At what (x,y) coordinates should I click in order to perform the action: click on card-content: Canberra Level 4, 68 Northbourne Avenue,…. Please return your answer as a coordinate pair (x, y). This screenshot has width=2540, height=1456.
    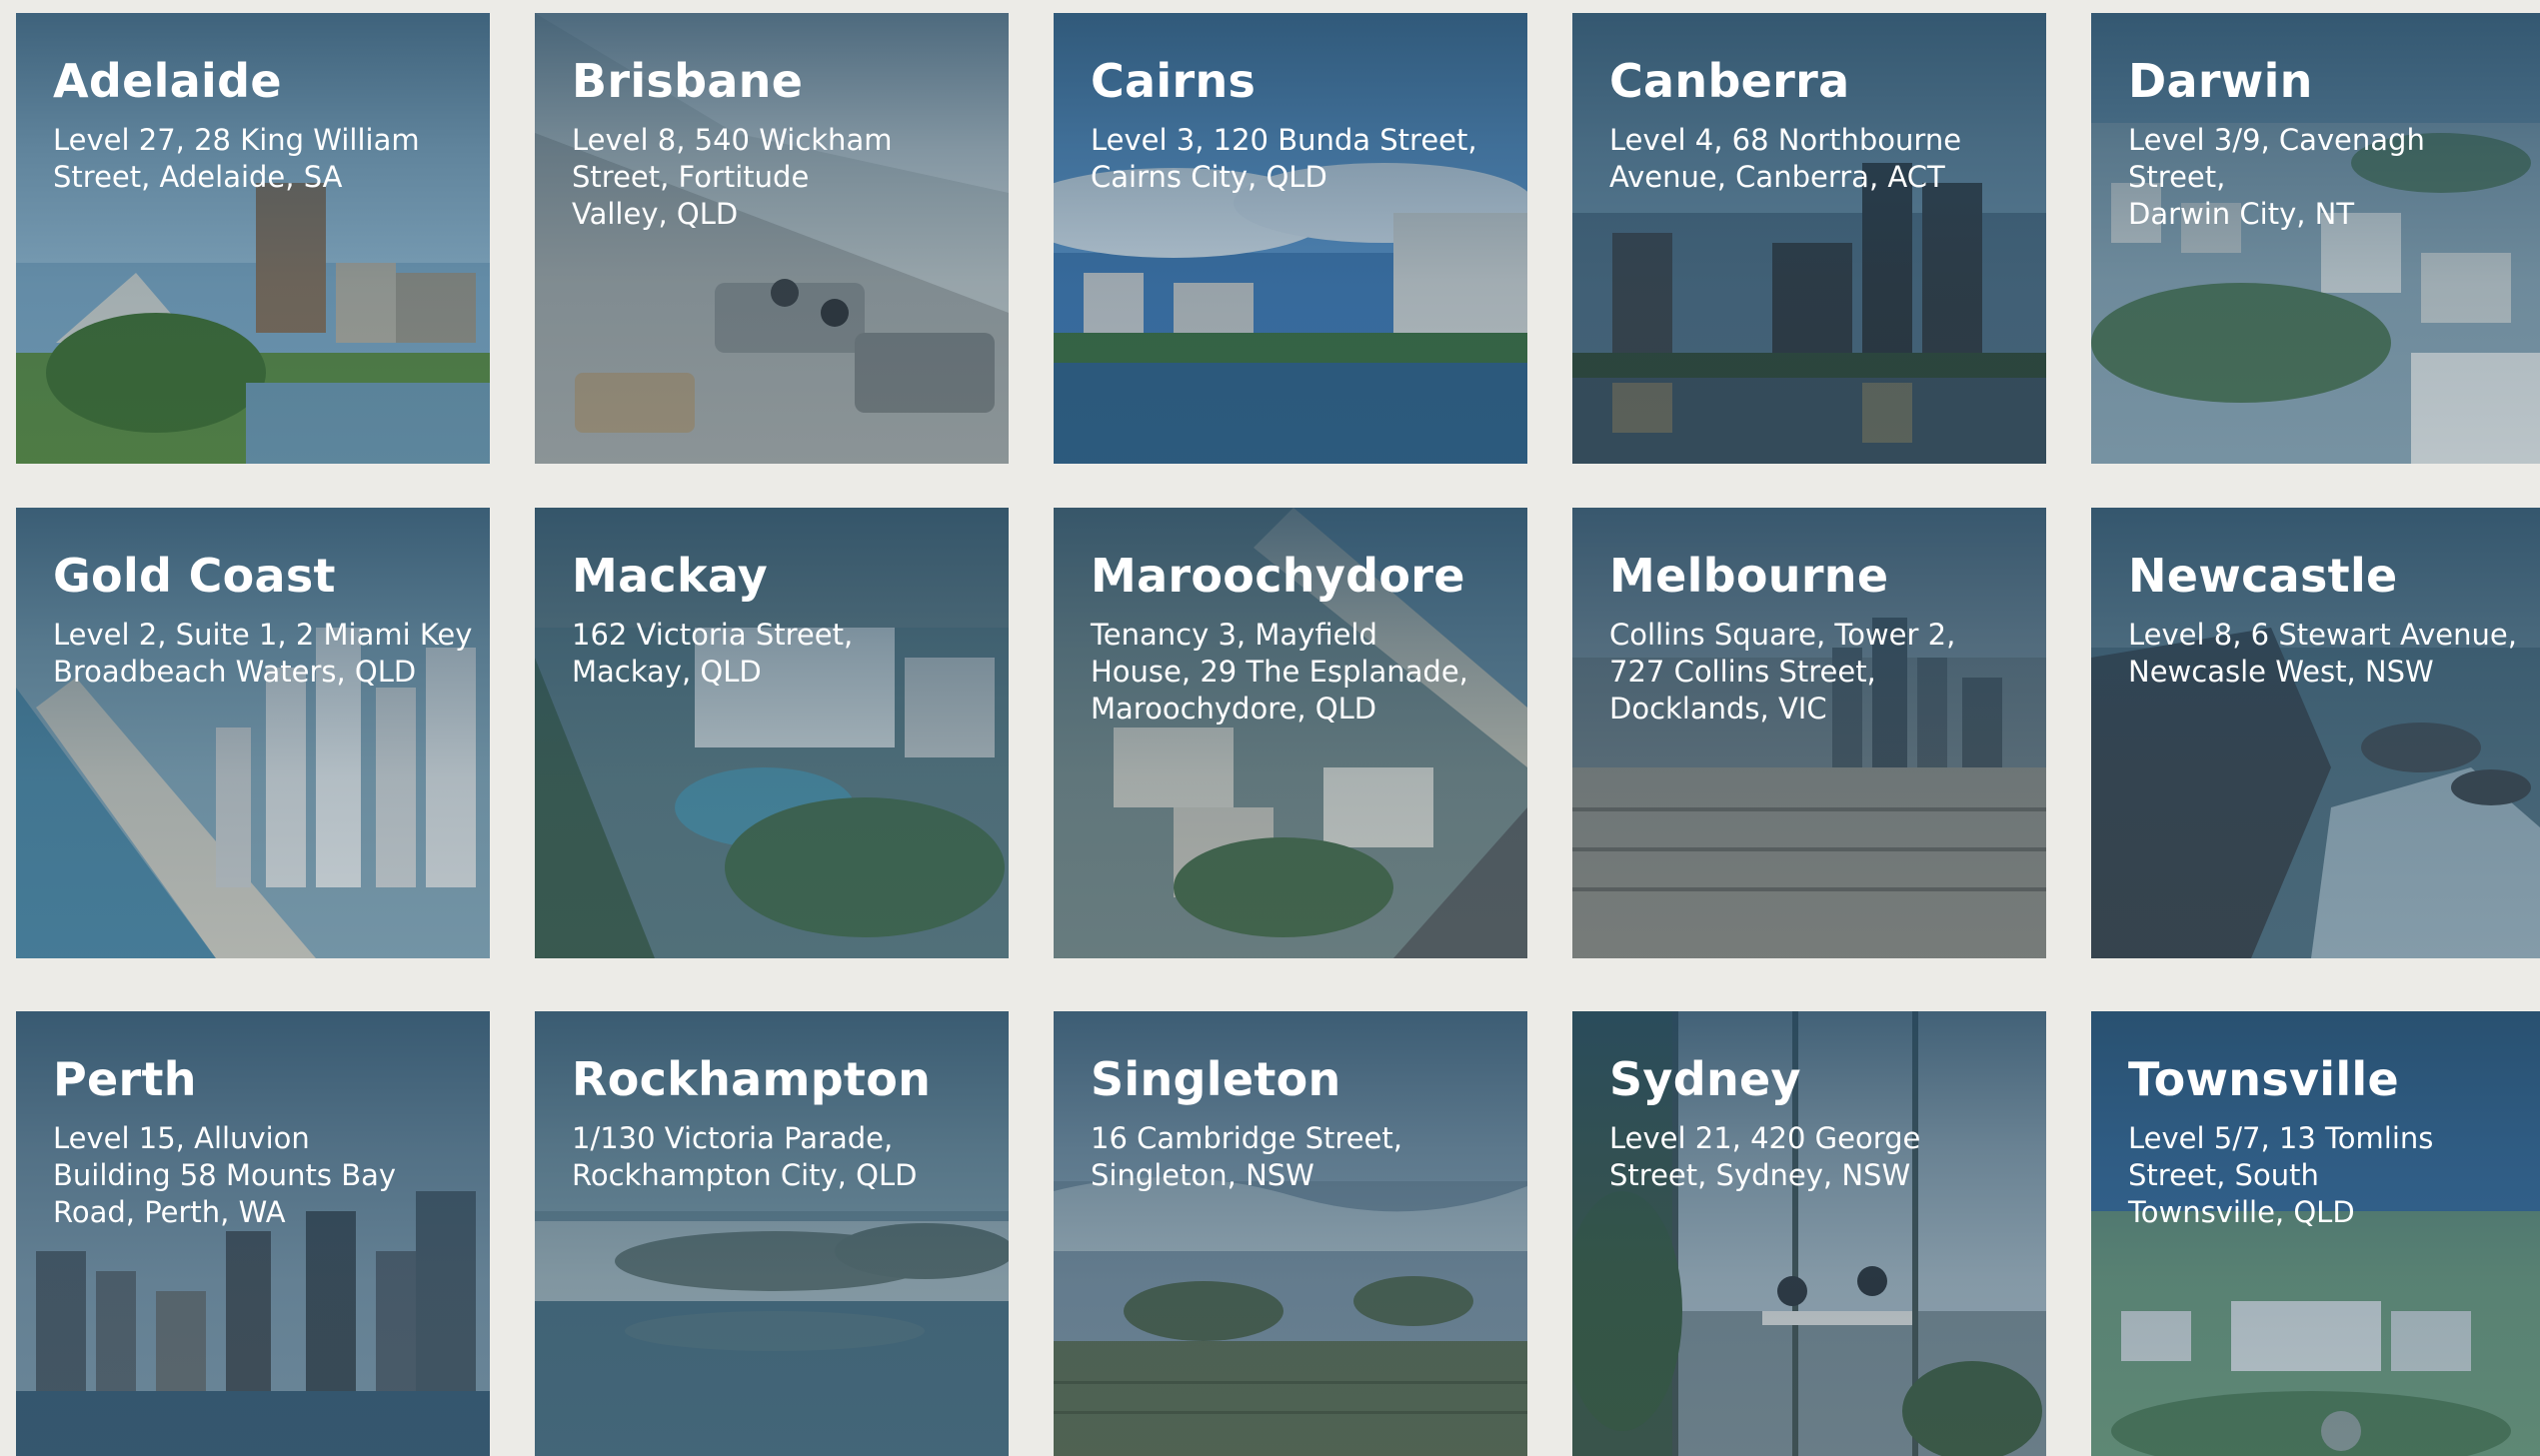
    Looking at the image, I should click on (1820, 125).